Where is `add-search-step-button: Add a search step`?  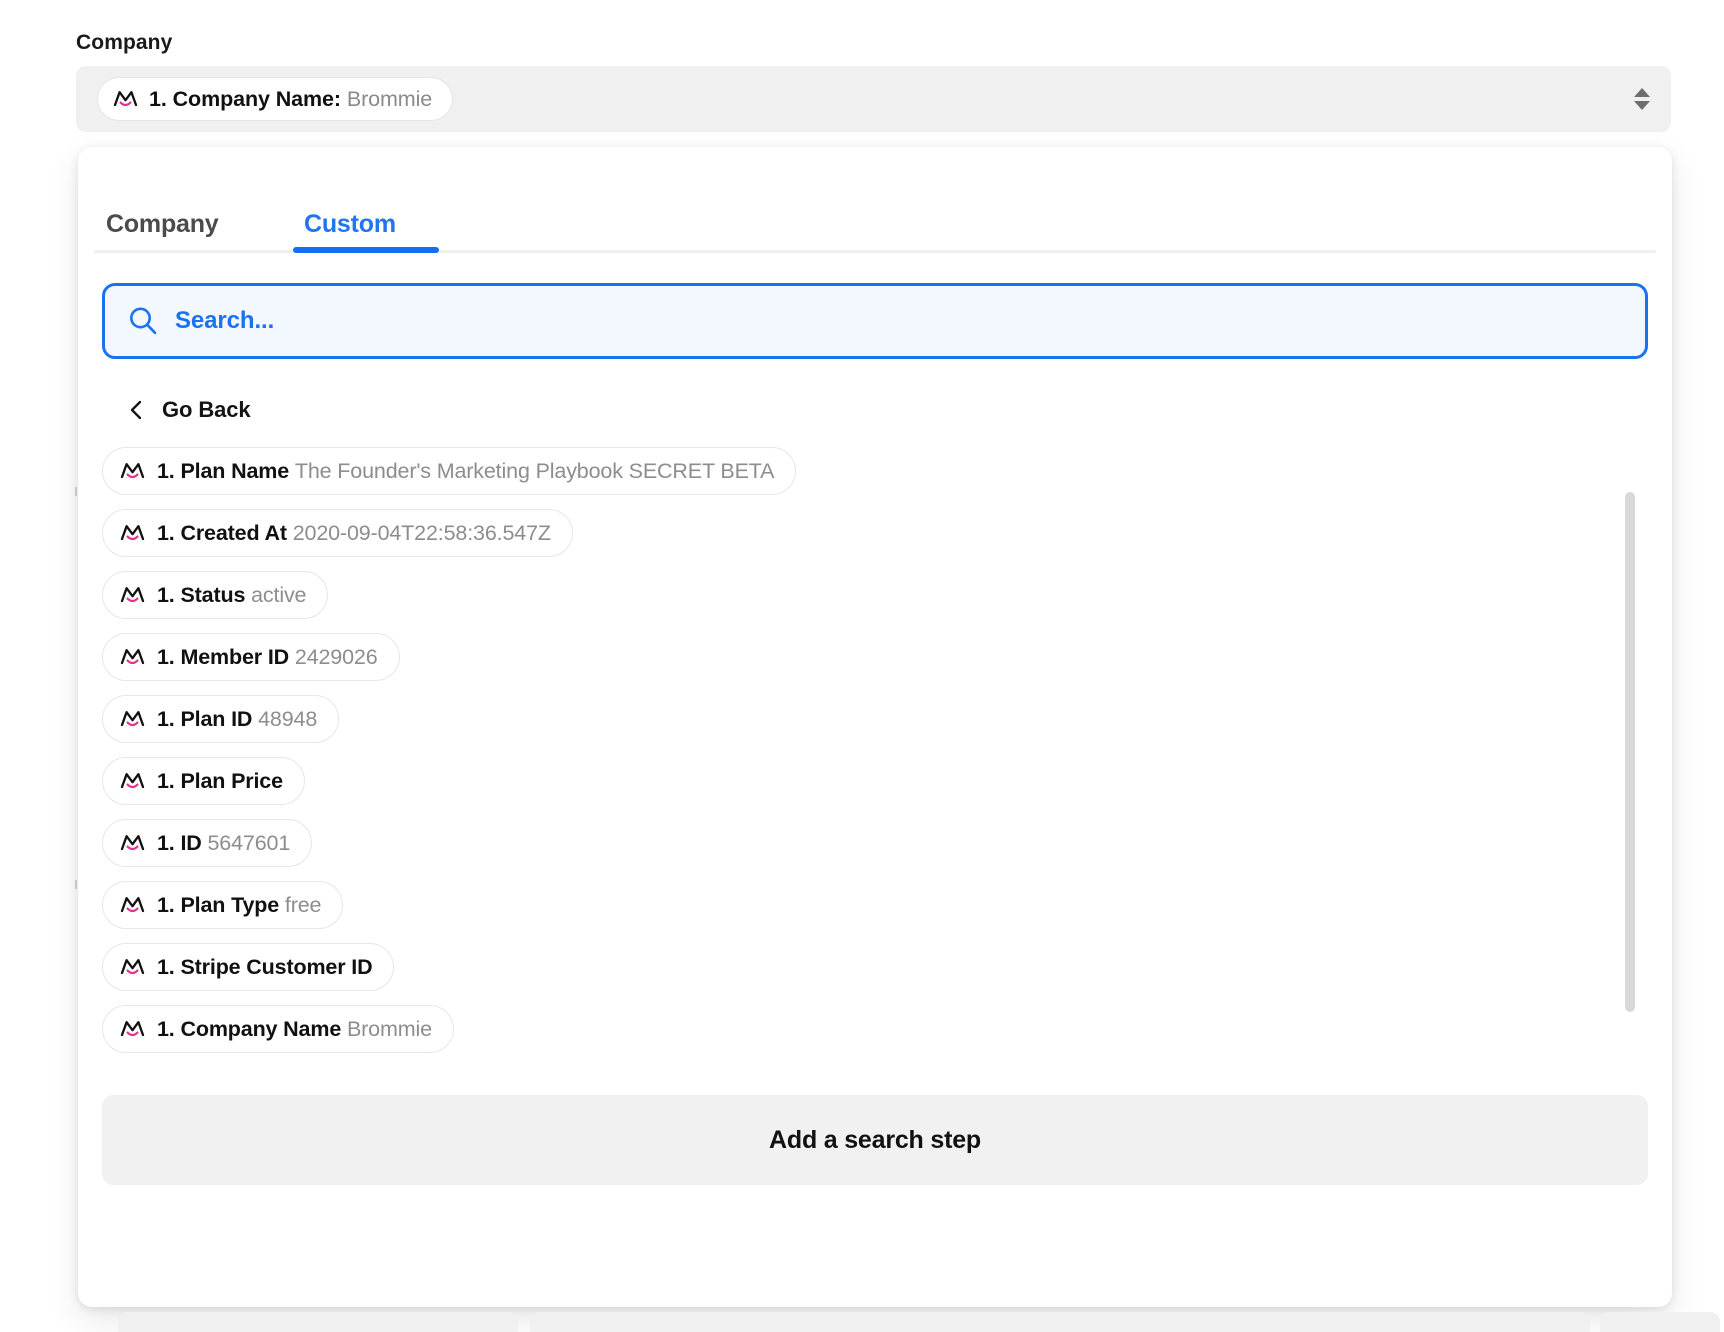 add-search-step-button: Add a search step is located at coordinates (875, 1140).